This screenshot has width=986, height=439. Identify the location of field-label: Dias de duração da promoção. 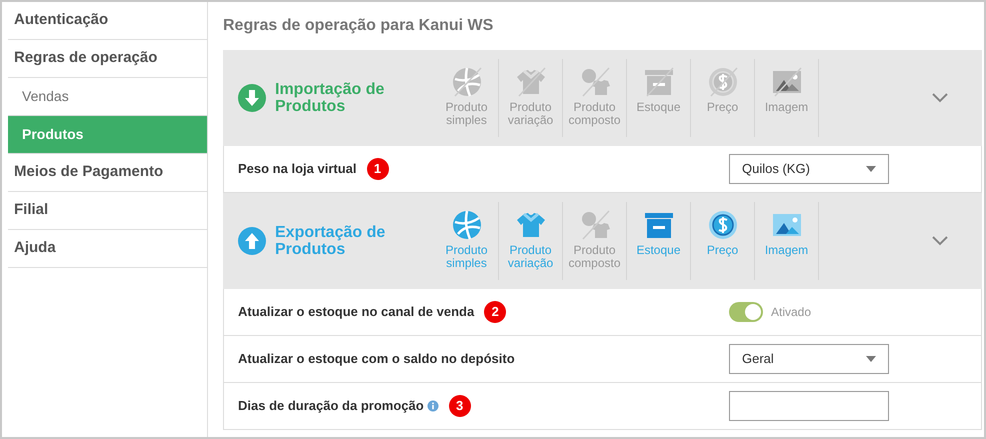
(331, 406).